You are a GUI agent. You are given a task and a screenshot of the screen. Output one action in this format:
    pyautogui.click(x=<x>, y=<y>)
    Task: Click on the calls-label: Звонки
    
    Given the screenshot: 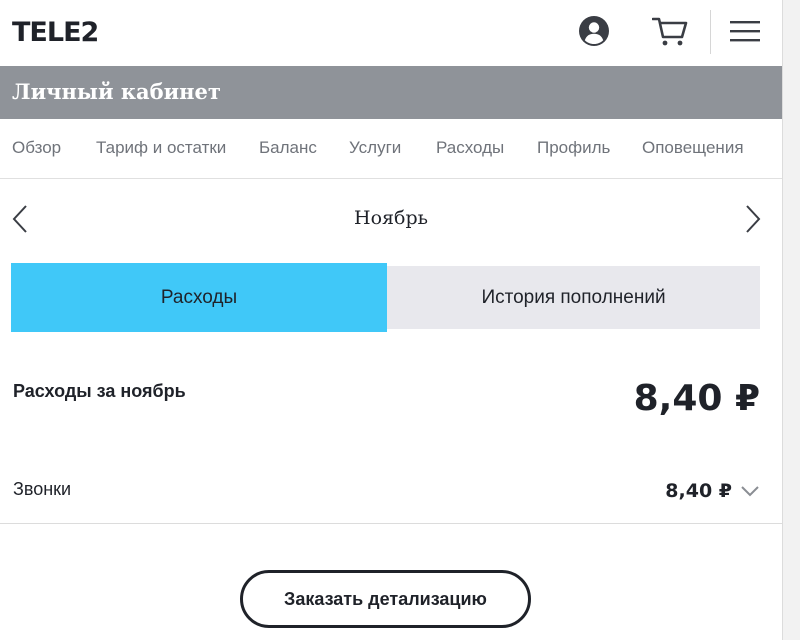 What is the action you would take?
    pyautogui.click(x=42, y=489)
    